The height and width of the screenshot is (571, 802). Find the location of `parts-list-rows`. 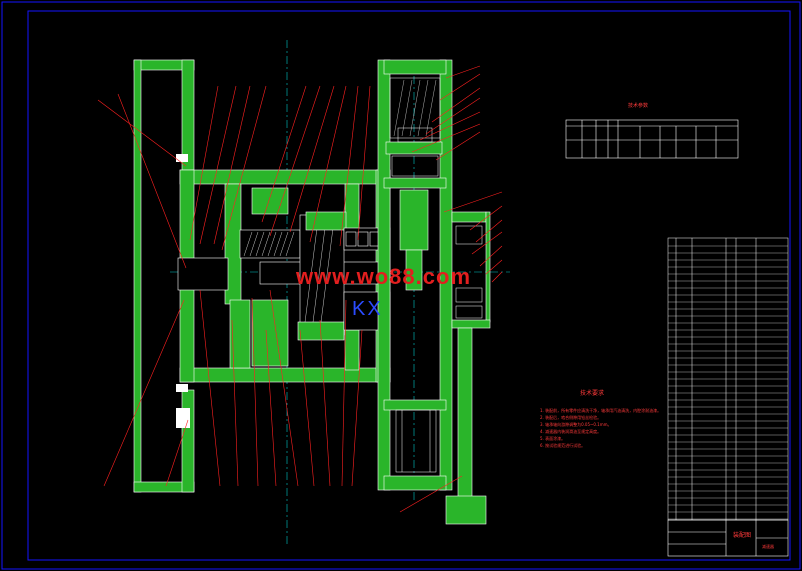

parts-list-rows is located at coordinates (728, 382).